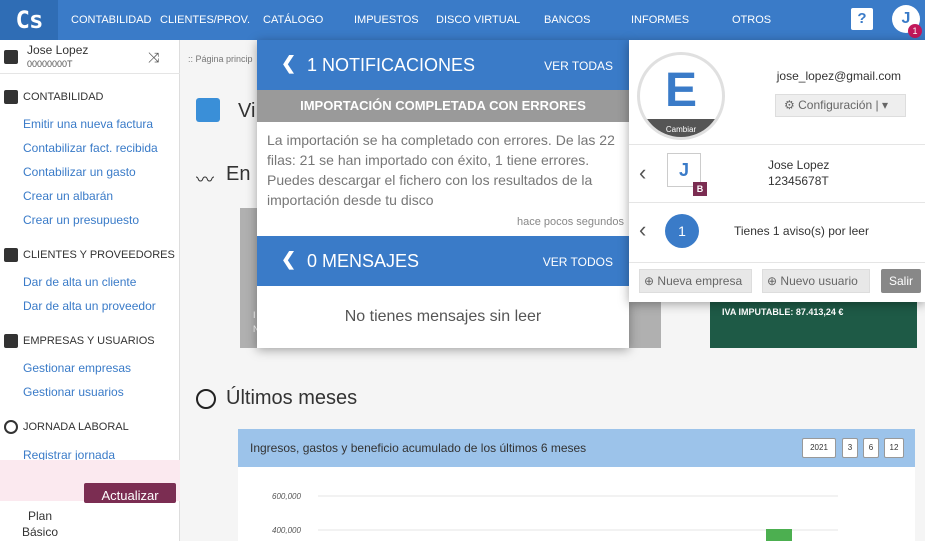  Describe the element at coordinates (247, 111) in the screenshot. I see `section-title-vi: Vi` at that location.